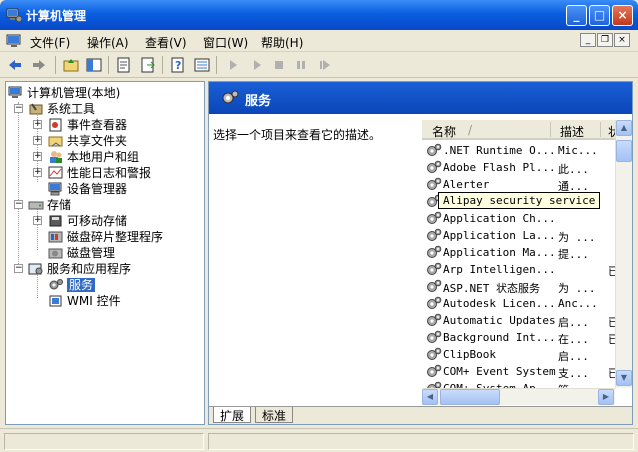 This screenshot has height=452, width=638. What do you see at coordinates (84, 300) in the screenshot?
I see `tree-item-wmi-control: WMI 控件` at bounding box center [84, 300].